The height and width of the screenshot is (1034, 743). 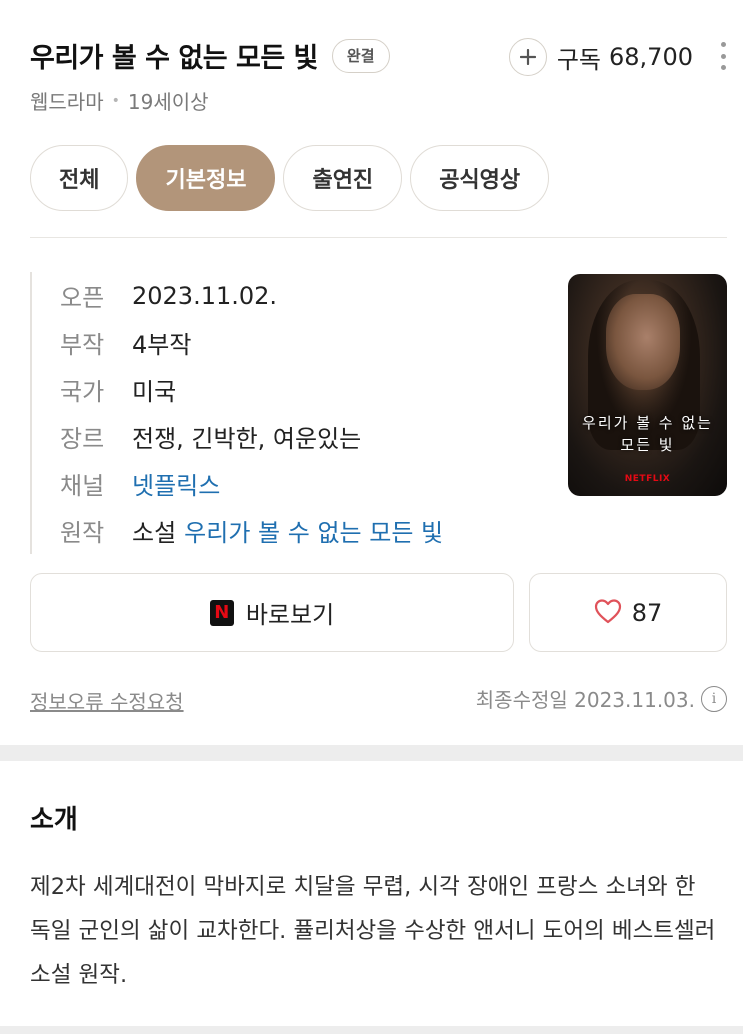 What do you see at coordinates (647, 445) in the screenshot?
I see `poster-title-line: 모든 빛` at bounding box center [647, 445].